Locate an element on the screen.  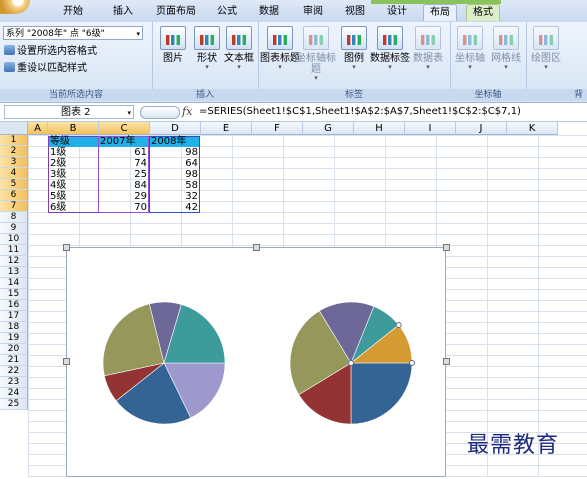
column-header-J: J is located at coordinates (481, 128).